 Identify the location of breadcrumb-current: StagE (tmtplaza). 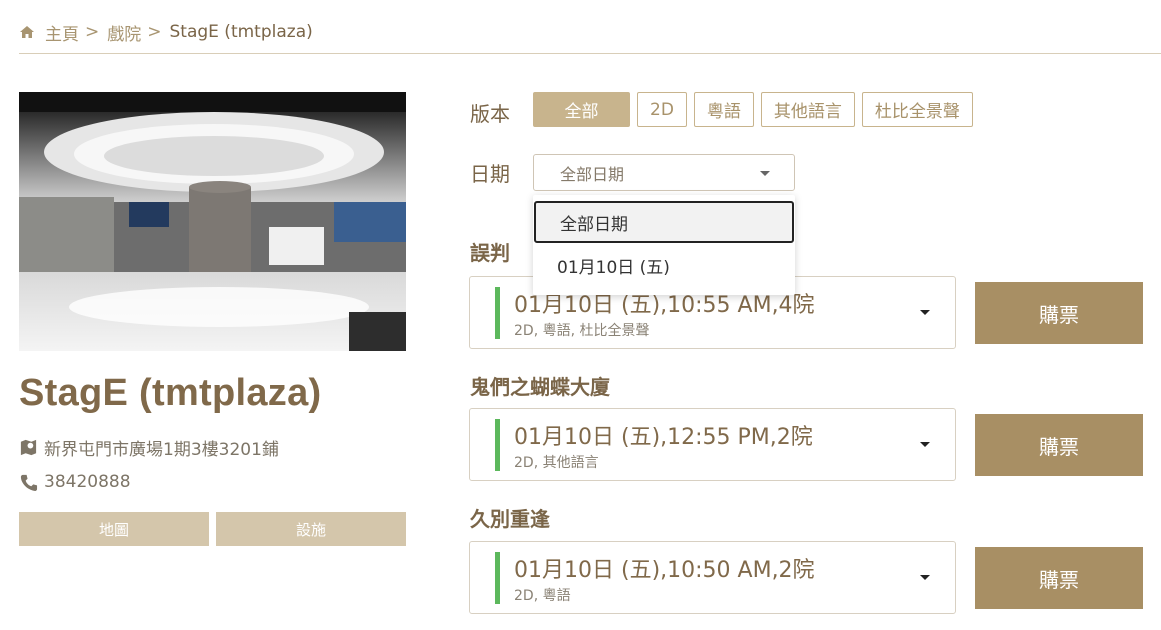
(241, 32).